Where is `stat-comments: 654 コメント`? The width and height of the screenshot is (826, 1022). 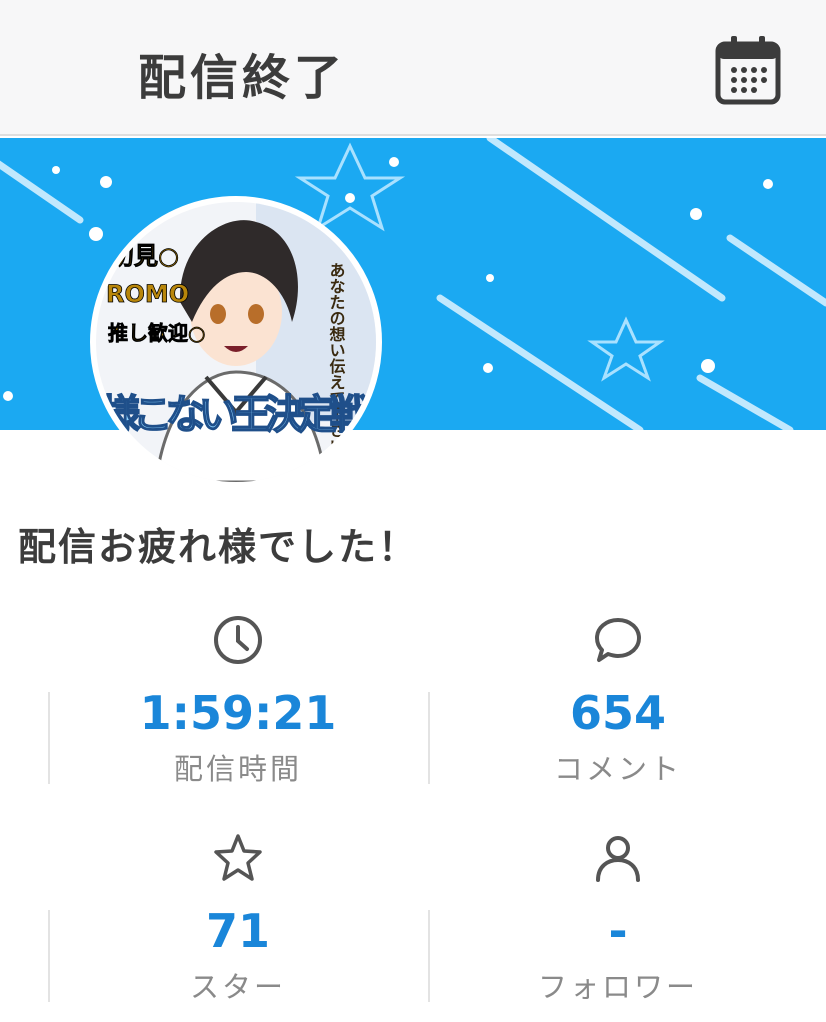 stat-comments: 654 コメント is located at coordinates (618, 706).